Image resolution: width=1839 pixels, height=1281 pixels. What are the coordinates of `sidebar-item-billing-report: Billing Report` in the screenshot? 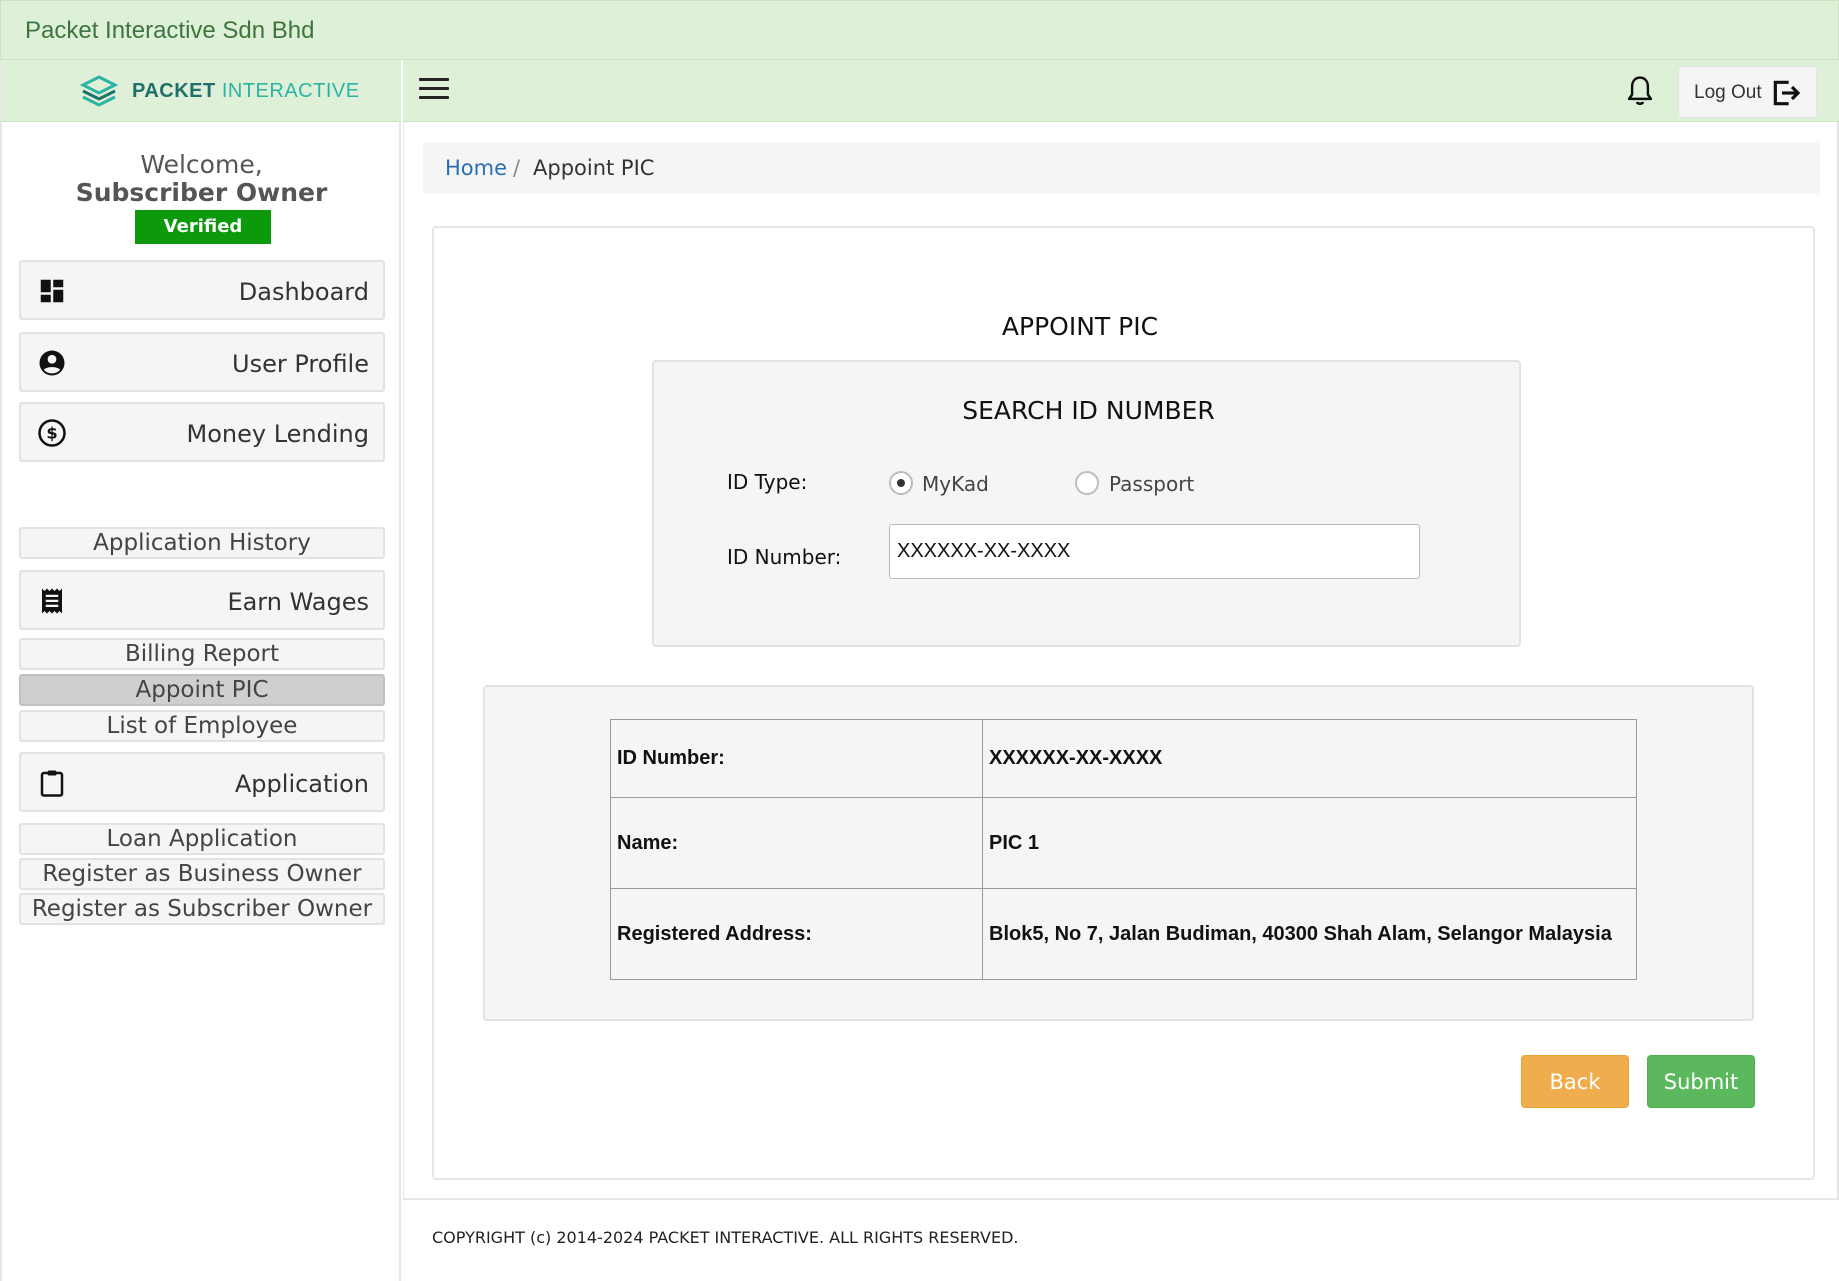 It's located at (202, 654).